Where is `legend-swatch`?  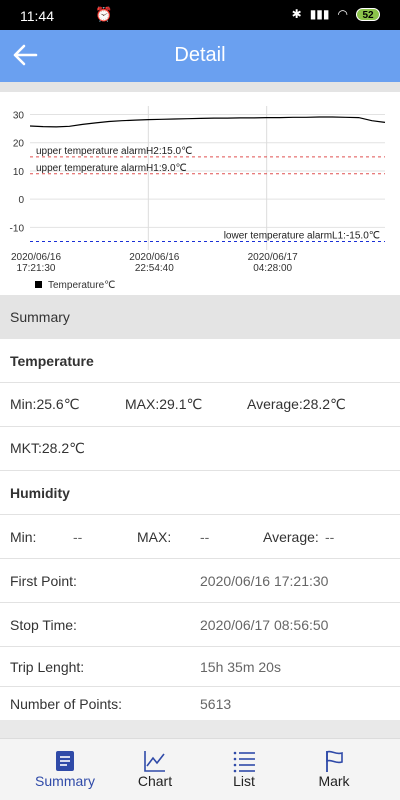 legend-swatch is located at coordinates (38, 284).